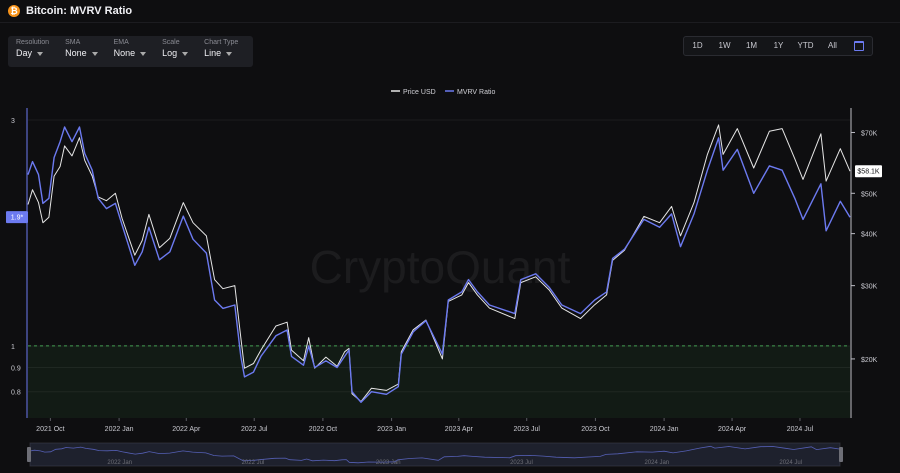  Describe the element at coordinates (186, 429) in the screenshot. I see `x-tick-label: 2022 Apr` at that location.